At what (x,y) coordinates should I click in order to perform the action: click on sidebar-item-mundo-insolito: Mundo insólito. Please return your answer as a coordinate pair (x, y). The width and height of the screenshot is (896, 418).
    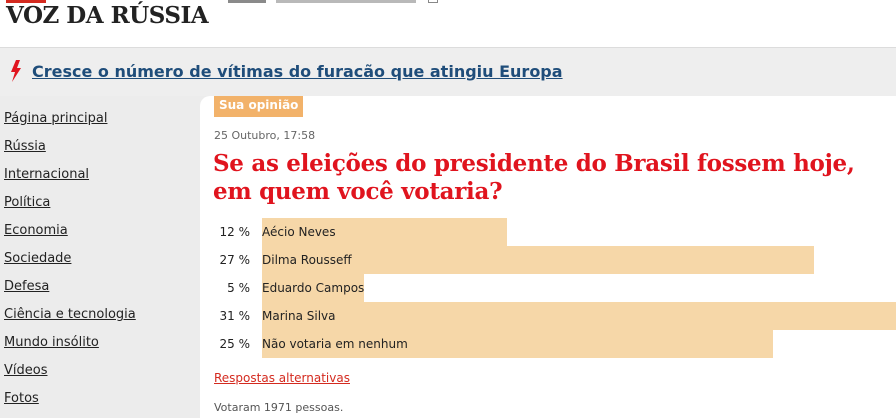
    Looking at the image, I should click on (51, 342).